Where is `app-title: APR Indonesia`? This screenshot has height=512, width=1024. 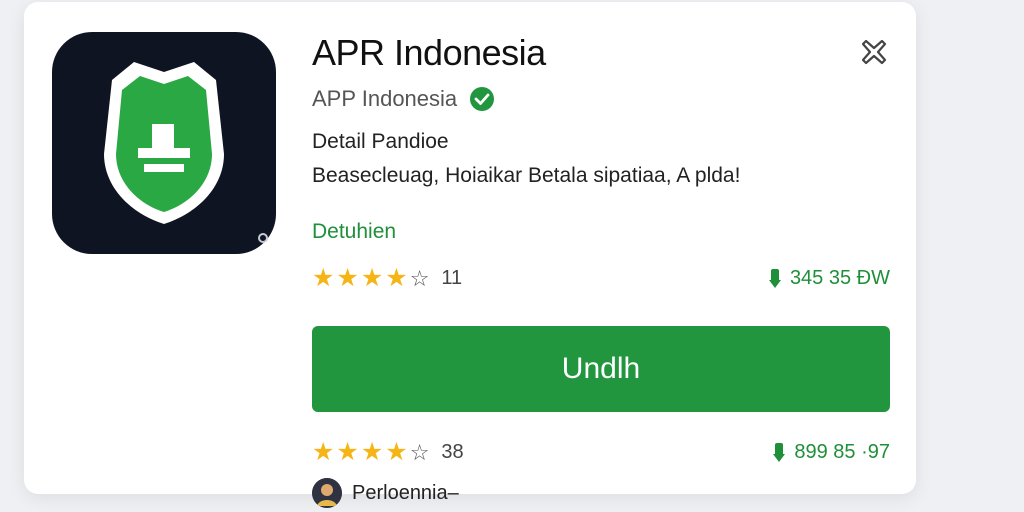
app-title: APR Indonesia is located at coordinates (429, 52).